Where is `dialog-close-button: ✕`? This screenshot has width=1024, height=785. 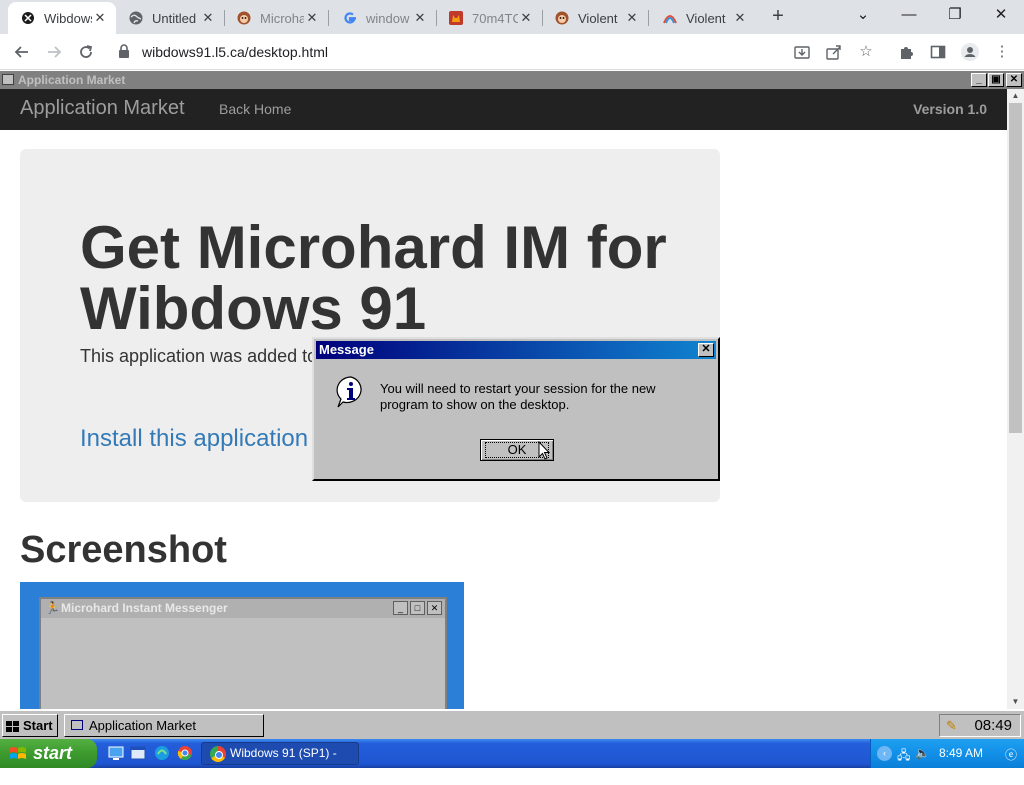
dialog-close-button: ✕ is located at coordinates (706, 350).